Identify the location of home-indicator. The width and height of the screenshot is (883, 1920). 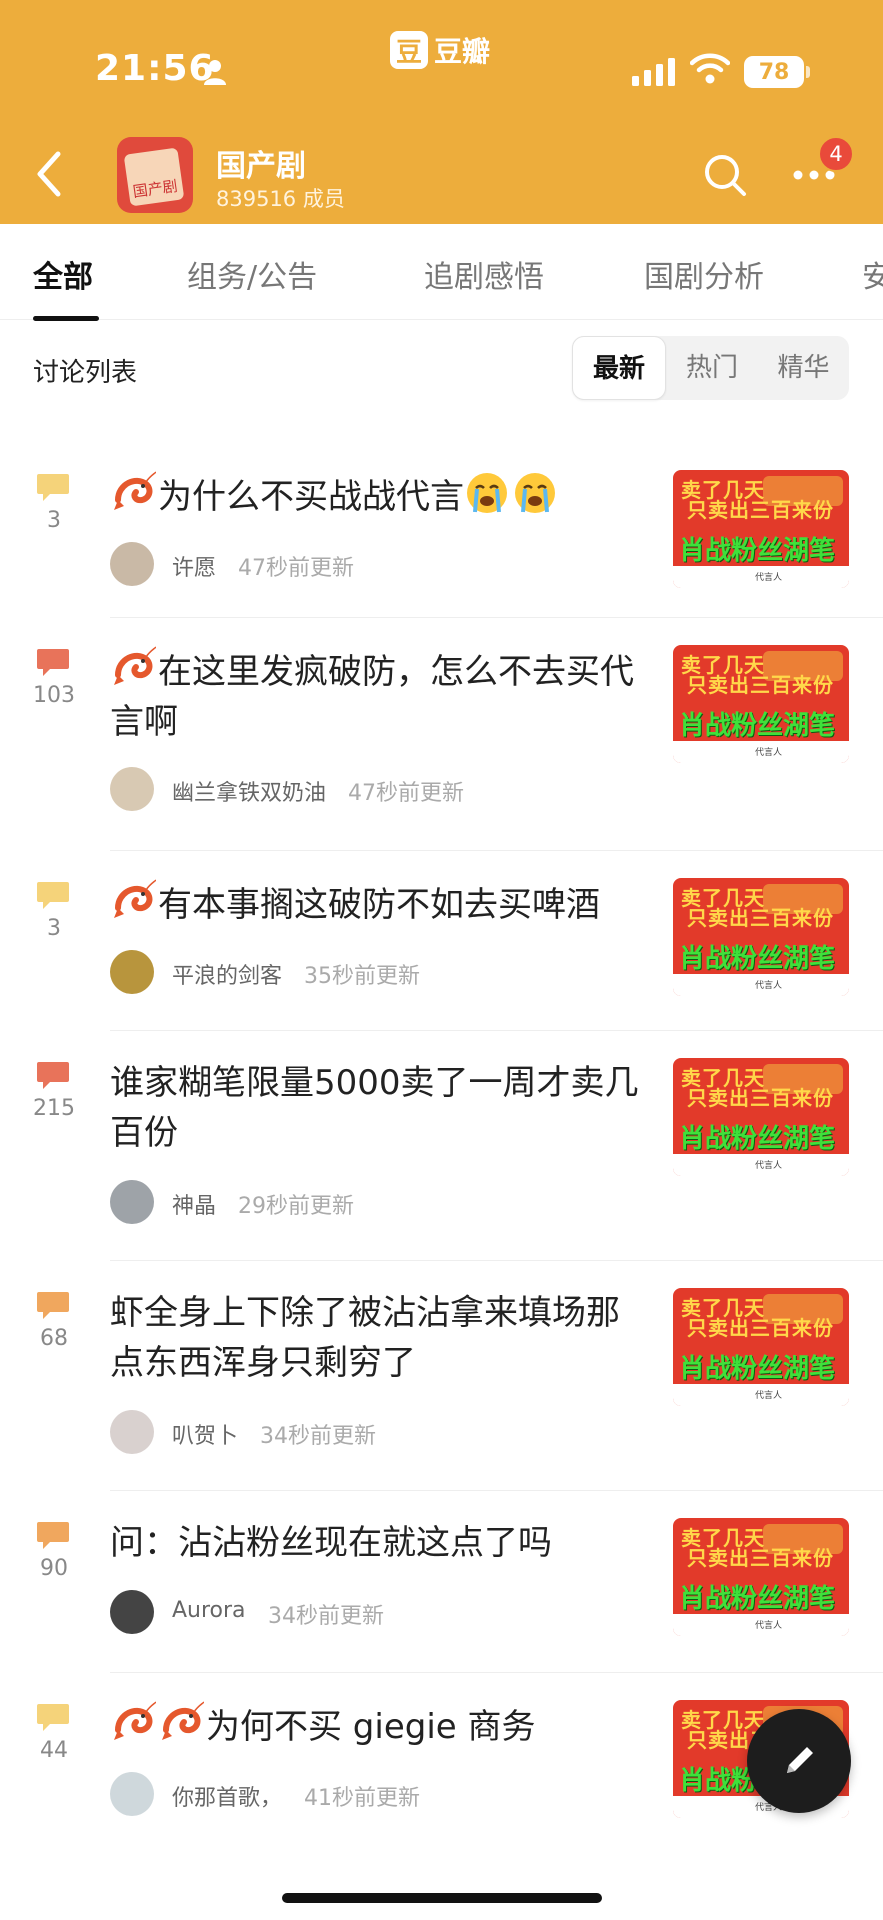
(442, 1898).